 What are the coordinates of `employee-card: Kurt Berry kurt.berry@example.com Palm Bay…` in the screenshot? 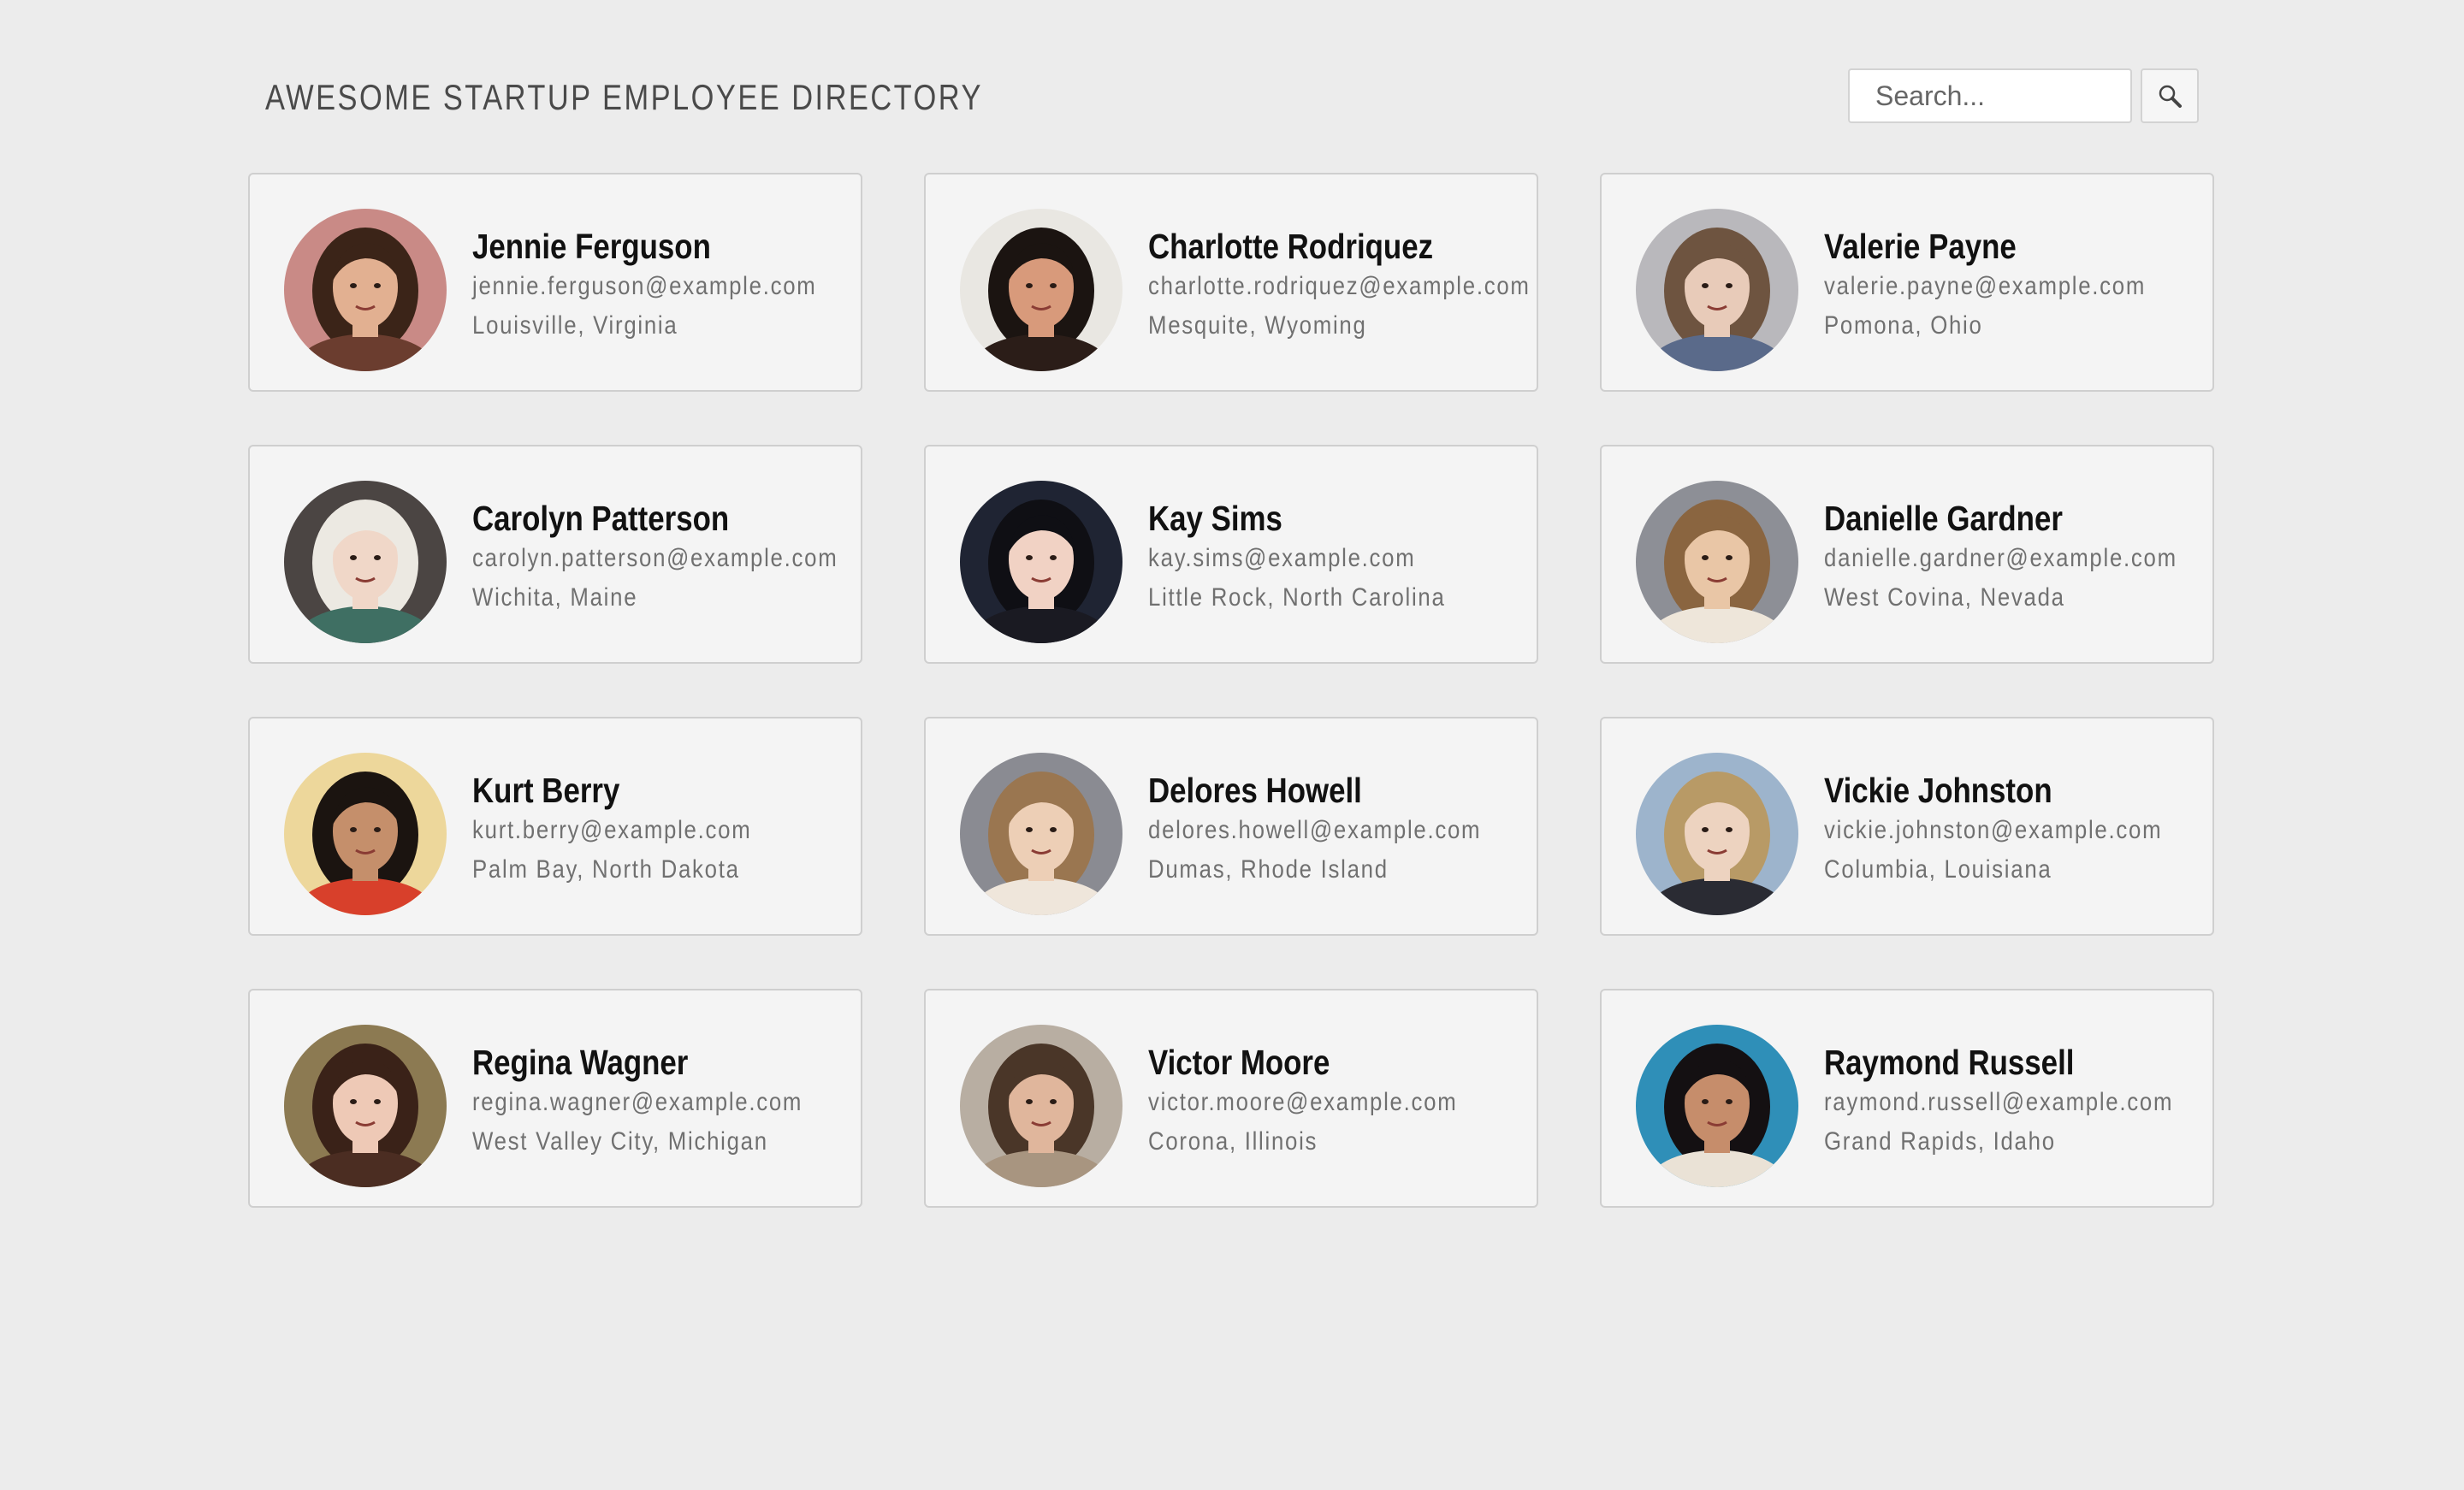 It's located at (555, 827).